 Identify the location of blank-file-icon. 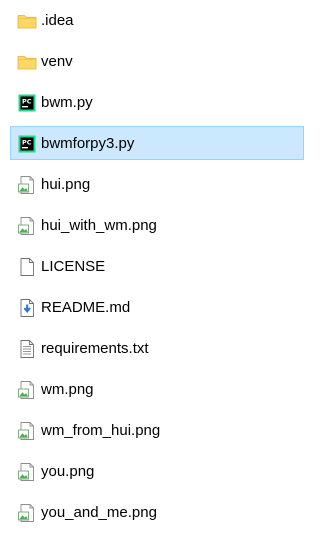
(27, 267).